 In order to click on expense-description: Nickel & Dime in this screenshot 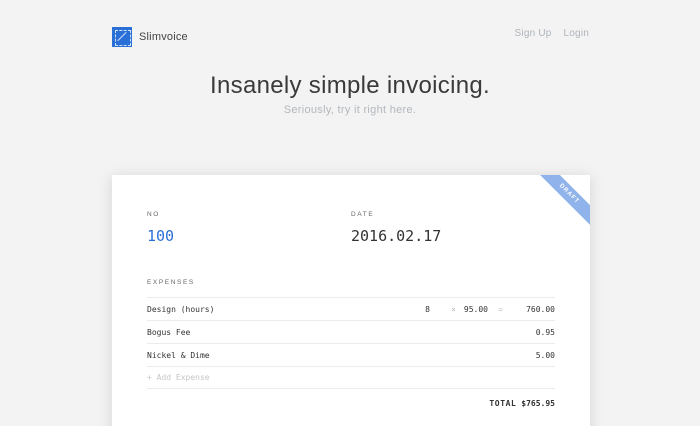, I will do `click(178, 355)`.